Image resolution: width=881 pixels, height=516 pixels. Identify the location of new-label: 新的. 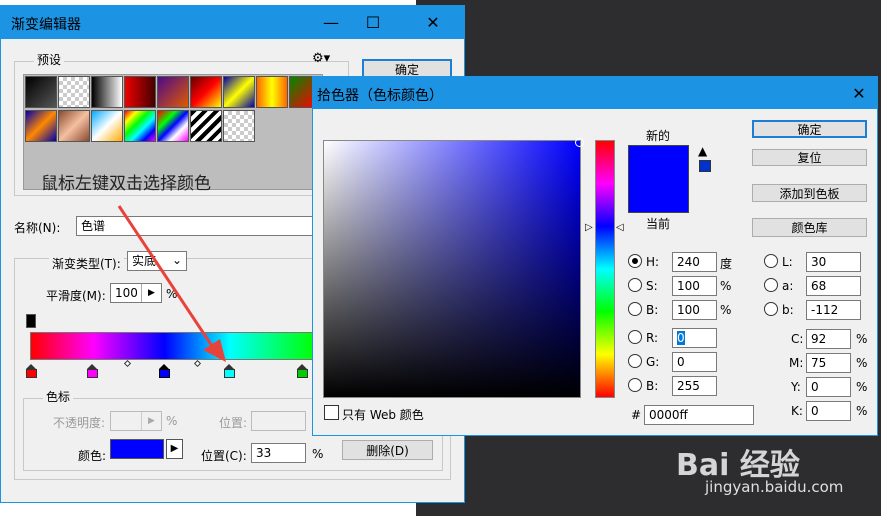
(658, 136).